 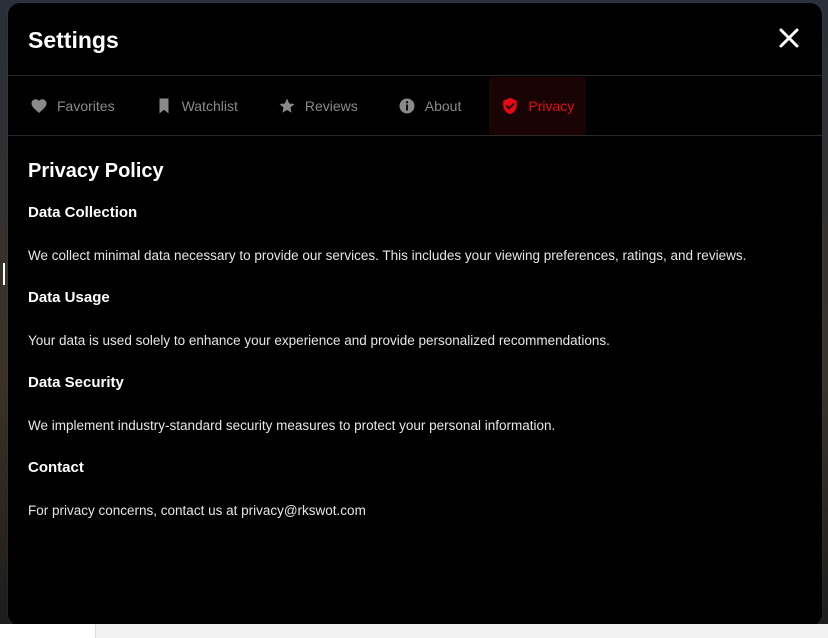 I want to click on tab-reviews: Reviews, so click(x=318, y=106).